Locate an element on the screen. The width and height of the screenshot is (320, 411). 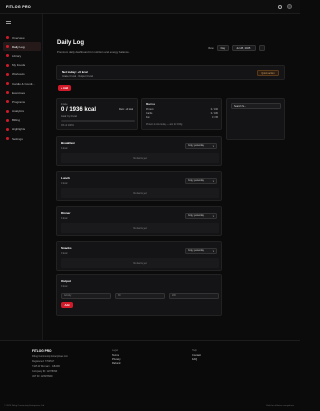
add-output-button: Add is located at coordinates (67, 305).